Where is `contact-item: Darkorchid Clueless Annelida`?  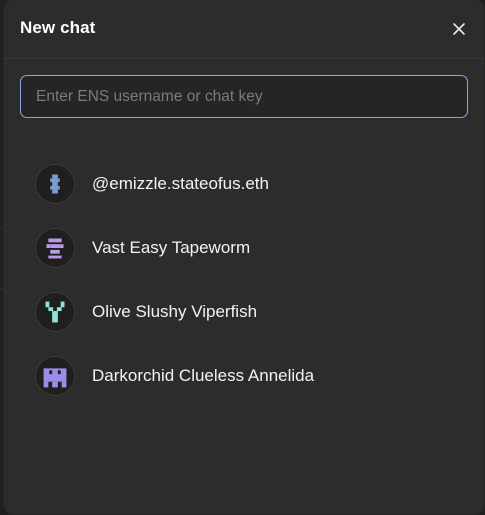
contact-item: Darkorchid Clueless Annelida is located at coordinates (244, 376).